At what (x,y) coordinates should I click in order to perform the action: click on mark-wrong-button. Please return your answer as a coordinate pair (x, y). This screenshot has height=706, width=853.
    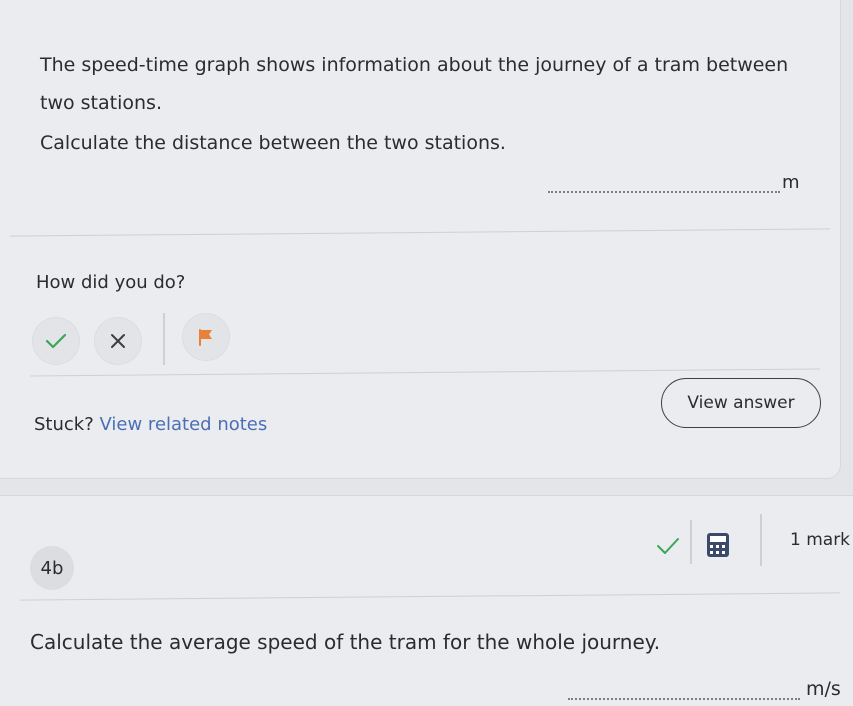
    Looking at the image, I should click on (118, 341).